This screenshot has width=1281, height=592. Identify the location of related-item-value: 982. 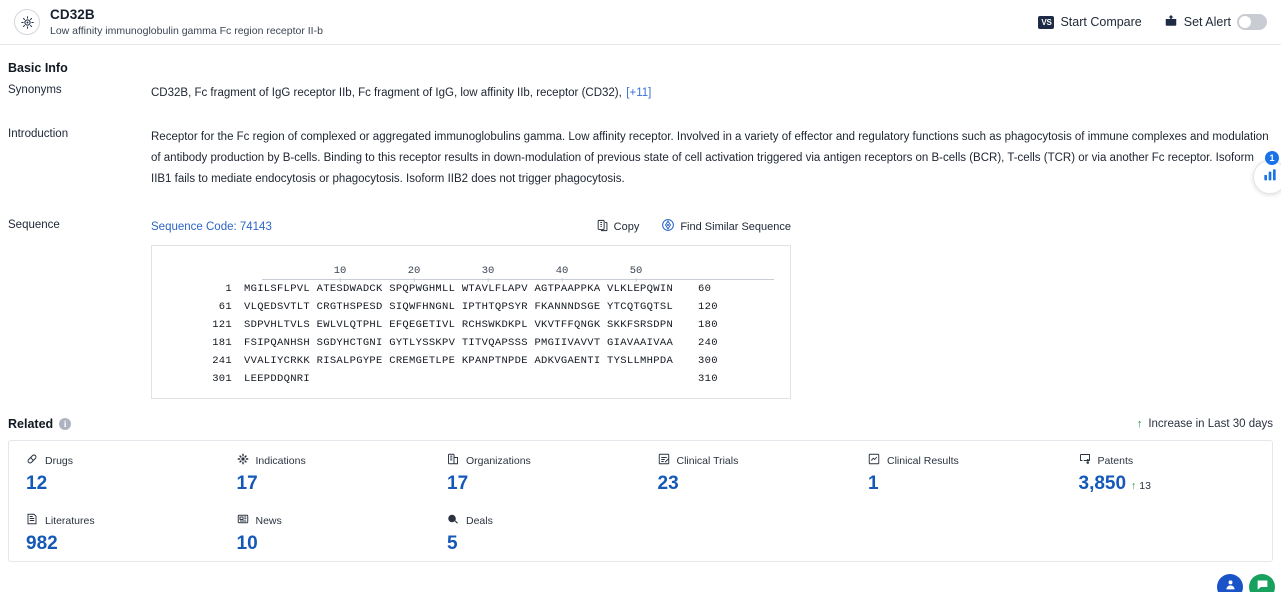
(123, 544).